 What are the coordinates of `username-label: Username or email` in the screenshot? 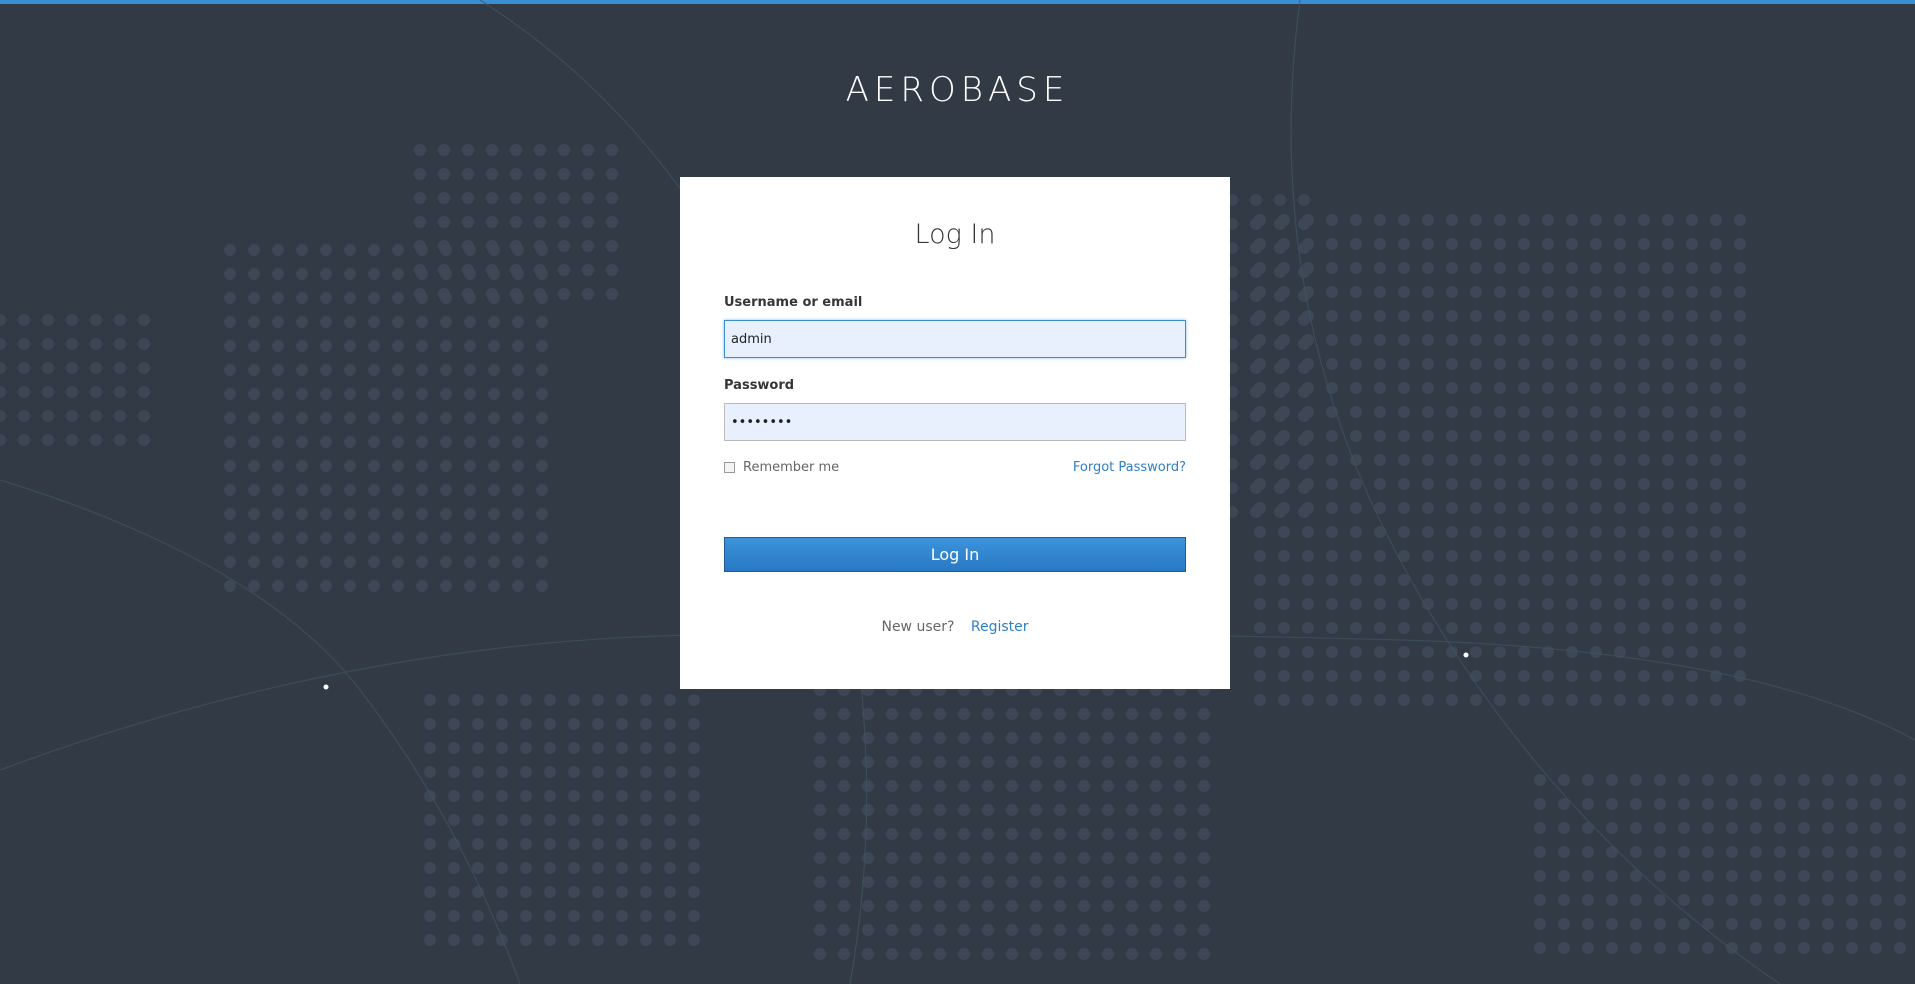 It's located at (793, 302).